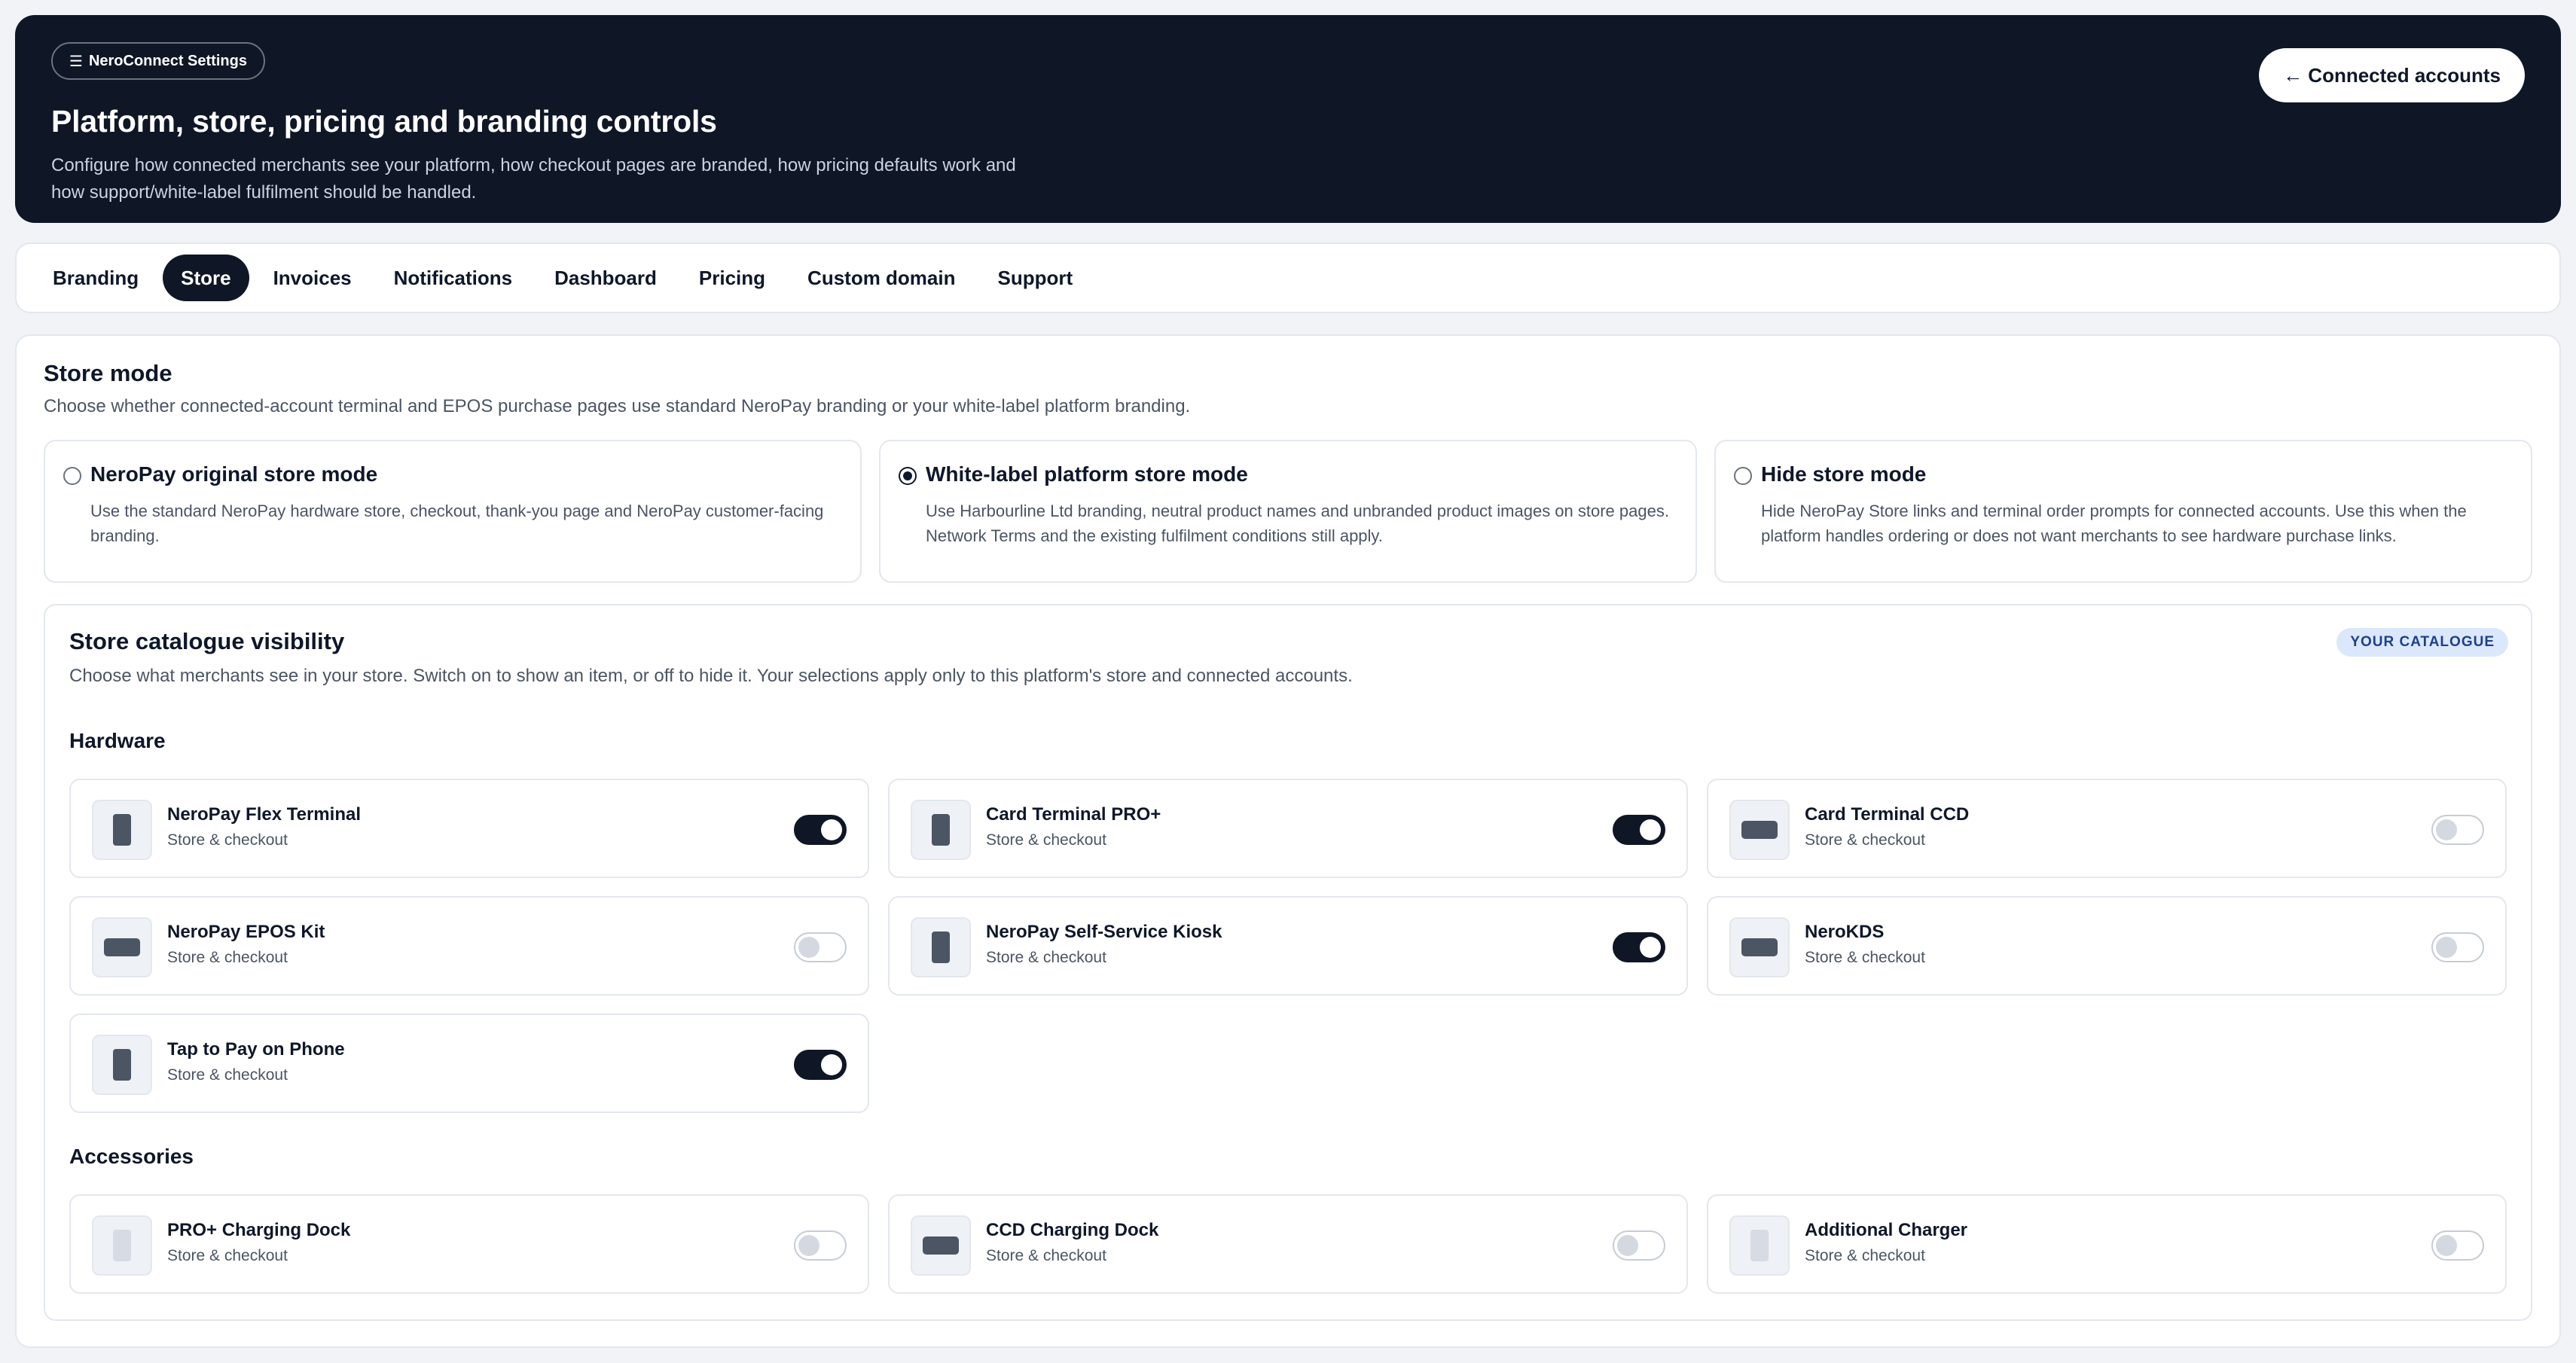 This screenshot has width=2576, height=1363. What do you see at coordinates (246, 932) in the screenshot?
I see `item-name: NeroPay EPOS Kit` at bounding box center [246, 932].